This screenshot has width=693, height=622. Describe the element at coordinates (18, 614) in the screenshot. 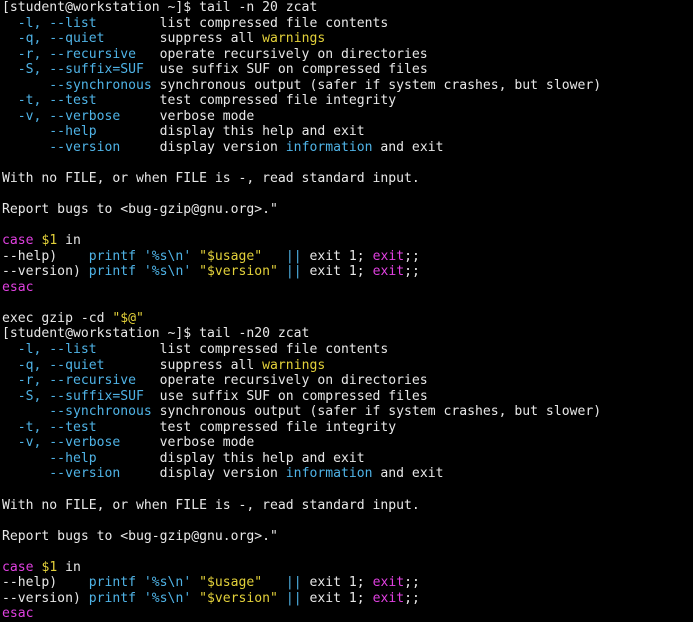

I see `terminal-text-segment: esac` at that location.